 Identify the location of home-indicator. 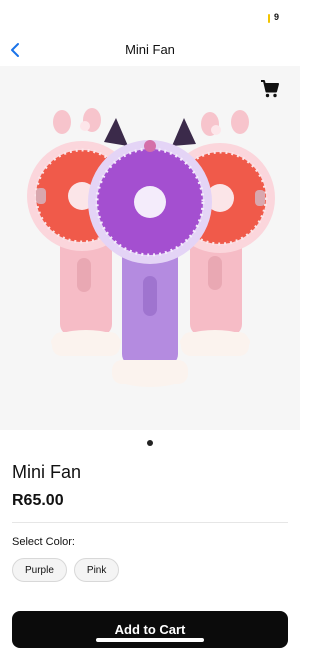
(150, 640).